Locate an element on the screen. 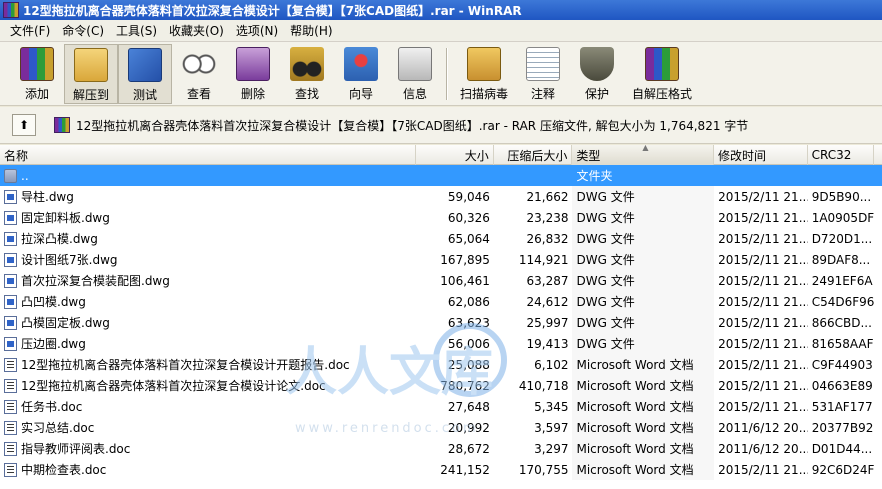 The image size is (882, 489). file-size: 60,326 is located at coordinates (468, 217).